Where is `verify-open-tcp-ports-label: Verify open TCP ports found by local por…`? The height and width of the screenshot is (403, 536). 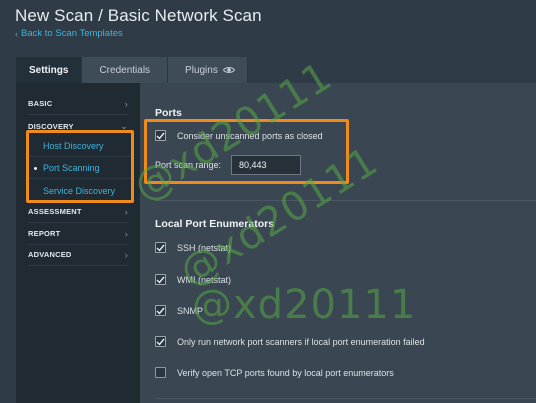
verify-open-tcp-ports-label: Verify open TCP ports found by local por… is located at coordinates (285, 372).